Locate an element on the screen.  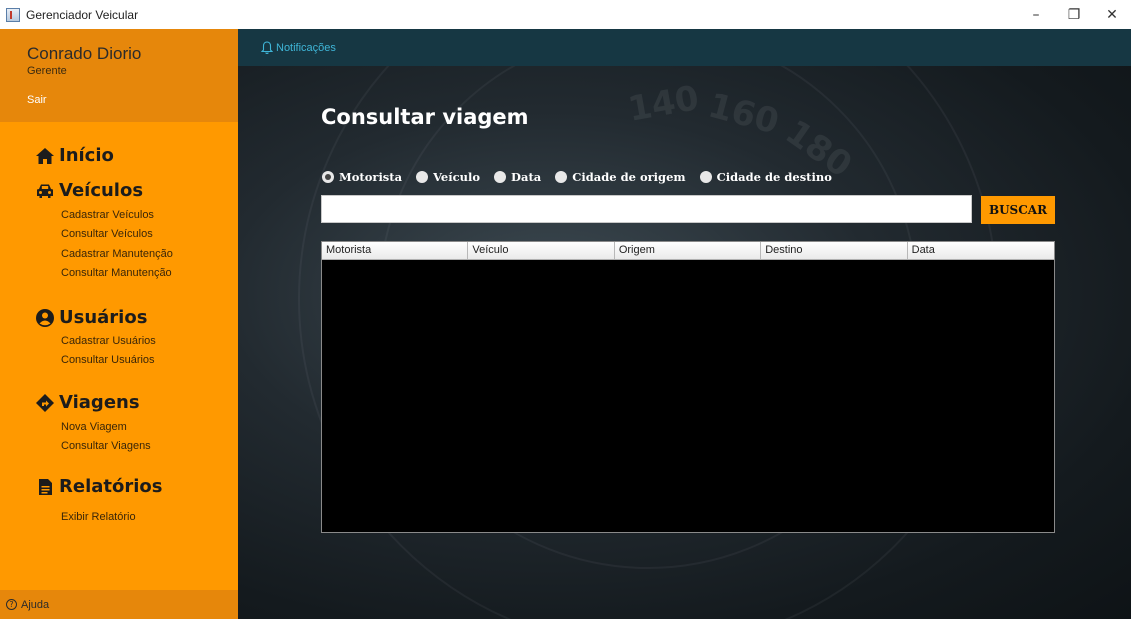
filter-label: Cidade de origem is located at coordinates (629, 177).